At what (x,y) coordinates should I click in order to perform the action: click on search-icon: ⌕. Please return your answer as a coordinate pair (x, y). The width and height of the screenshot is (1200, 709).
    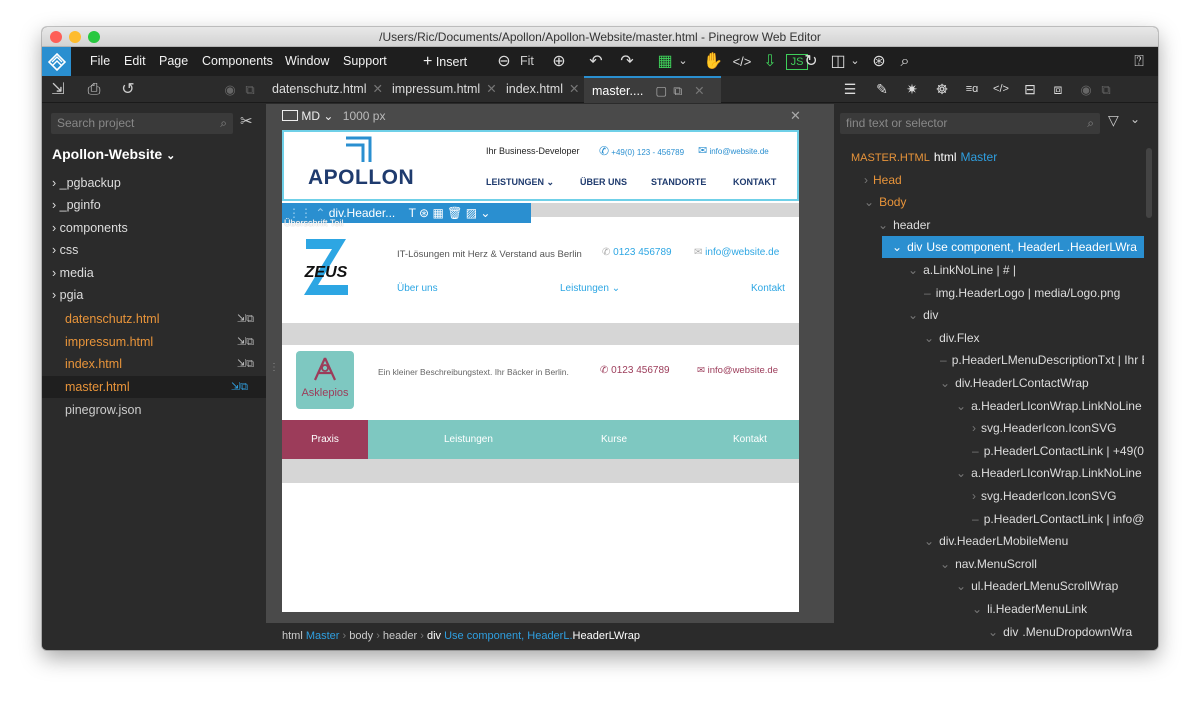
    Looking at the image, I should click on (905, 61).